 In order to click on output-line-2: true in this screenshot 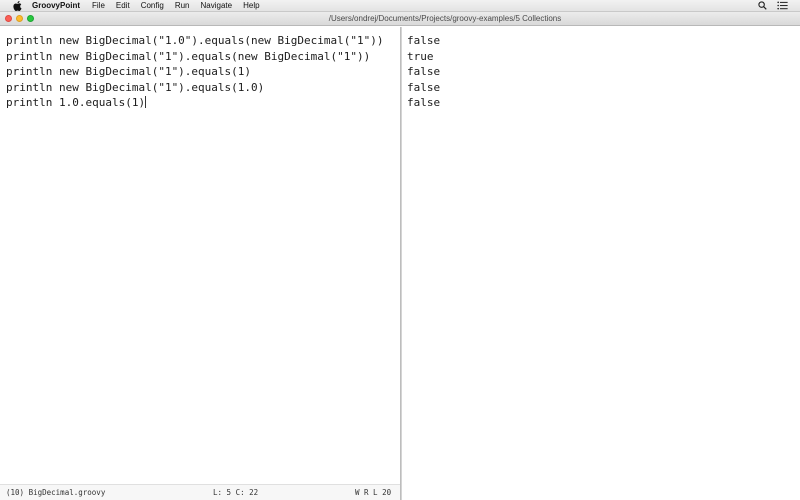, I will do `click(420, 56)`.